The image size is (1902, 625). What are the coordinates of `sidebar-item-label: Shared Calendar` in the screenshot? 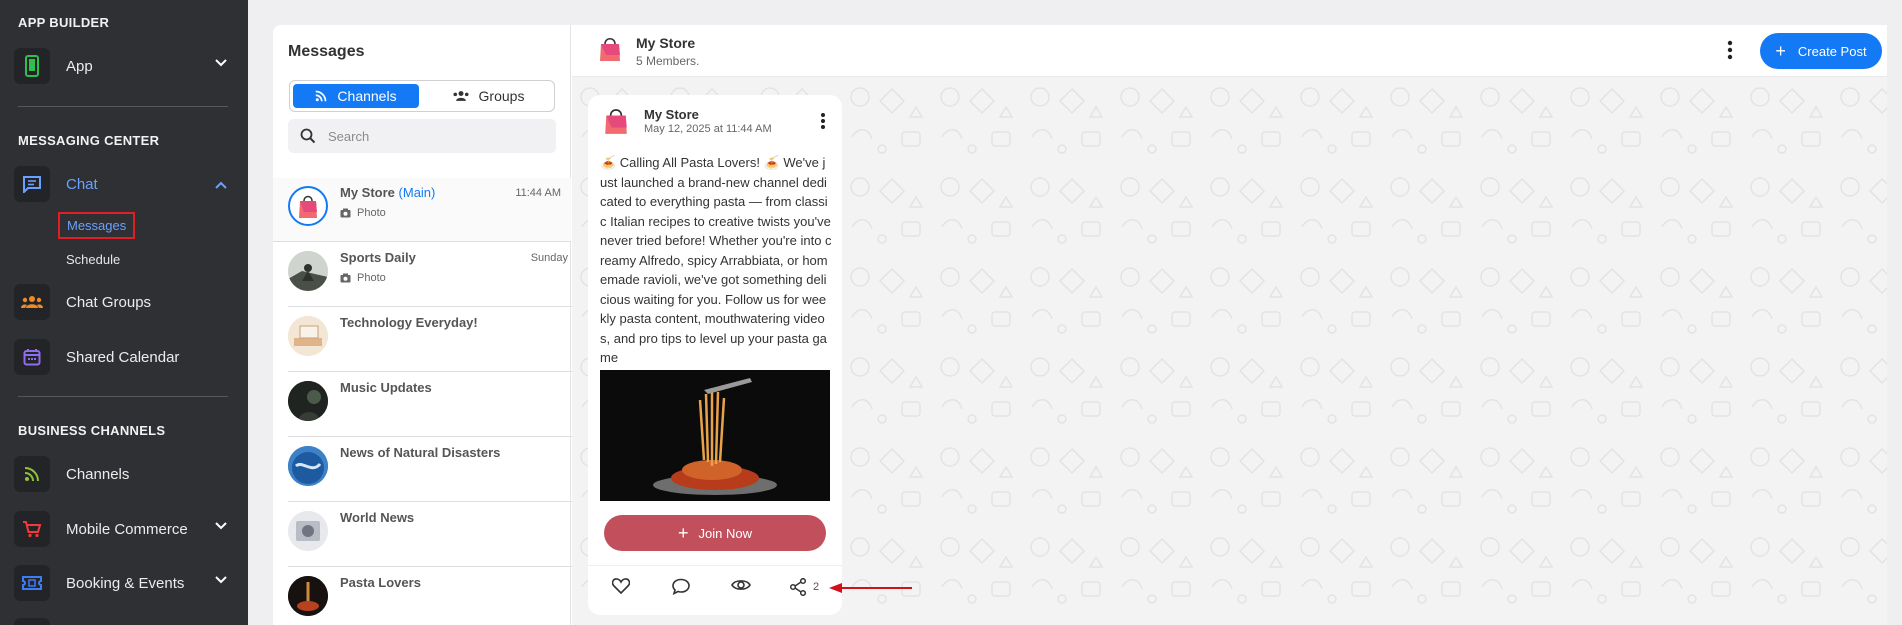 It's located at (123, 357).